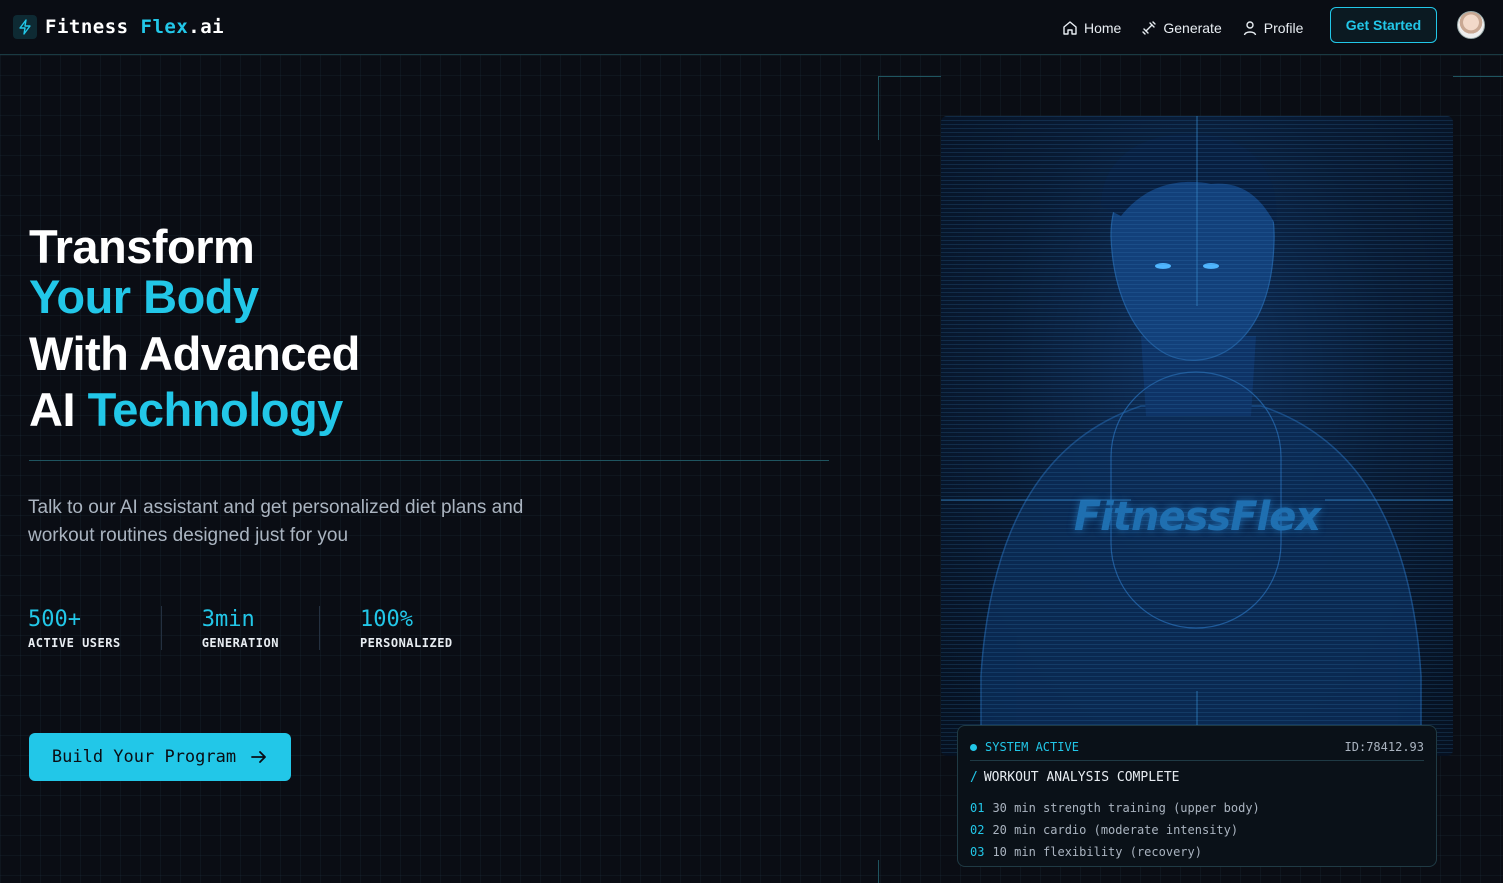 Image resolution: width=1503 pixels, height=883 pixels. What do you see at coordinates (1384, 747) in the screenshot?
I see `status-id: ID:78412.93` at bounding box center [1384, 747].